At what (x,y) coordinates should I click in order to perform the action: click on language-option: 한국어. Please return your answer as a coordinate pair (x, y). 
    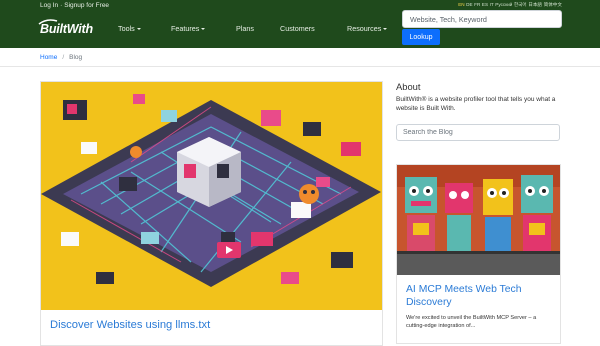
    Looking at the image, I should click on (520, 4).